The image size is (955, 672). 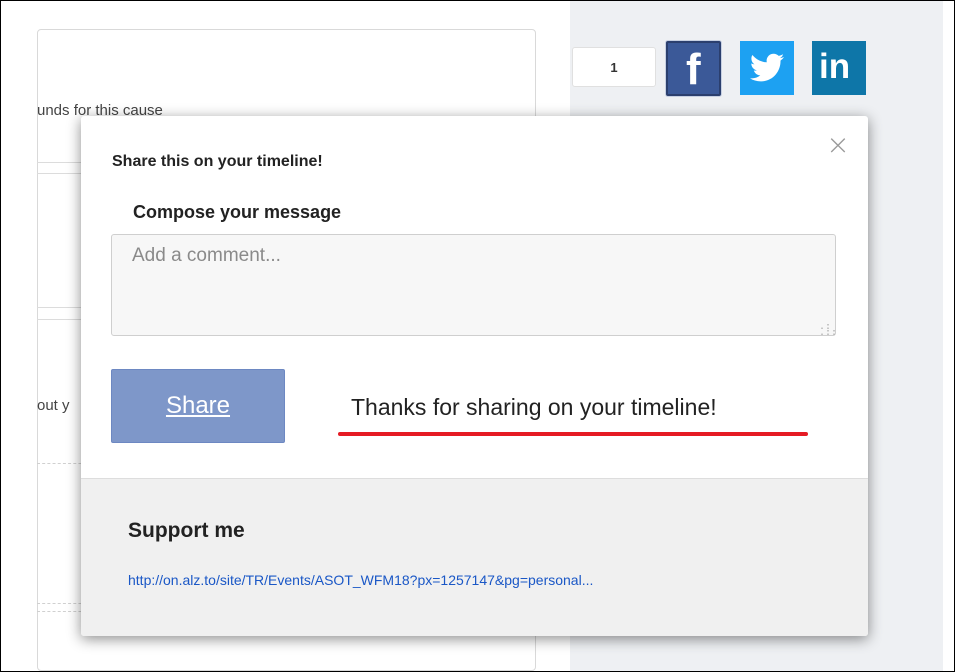 What do you see at coordinates (828, 330) in the screenshot?
I see `resize-grip-icon: .:.::` at bounding box center [828, 330].